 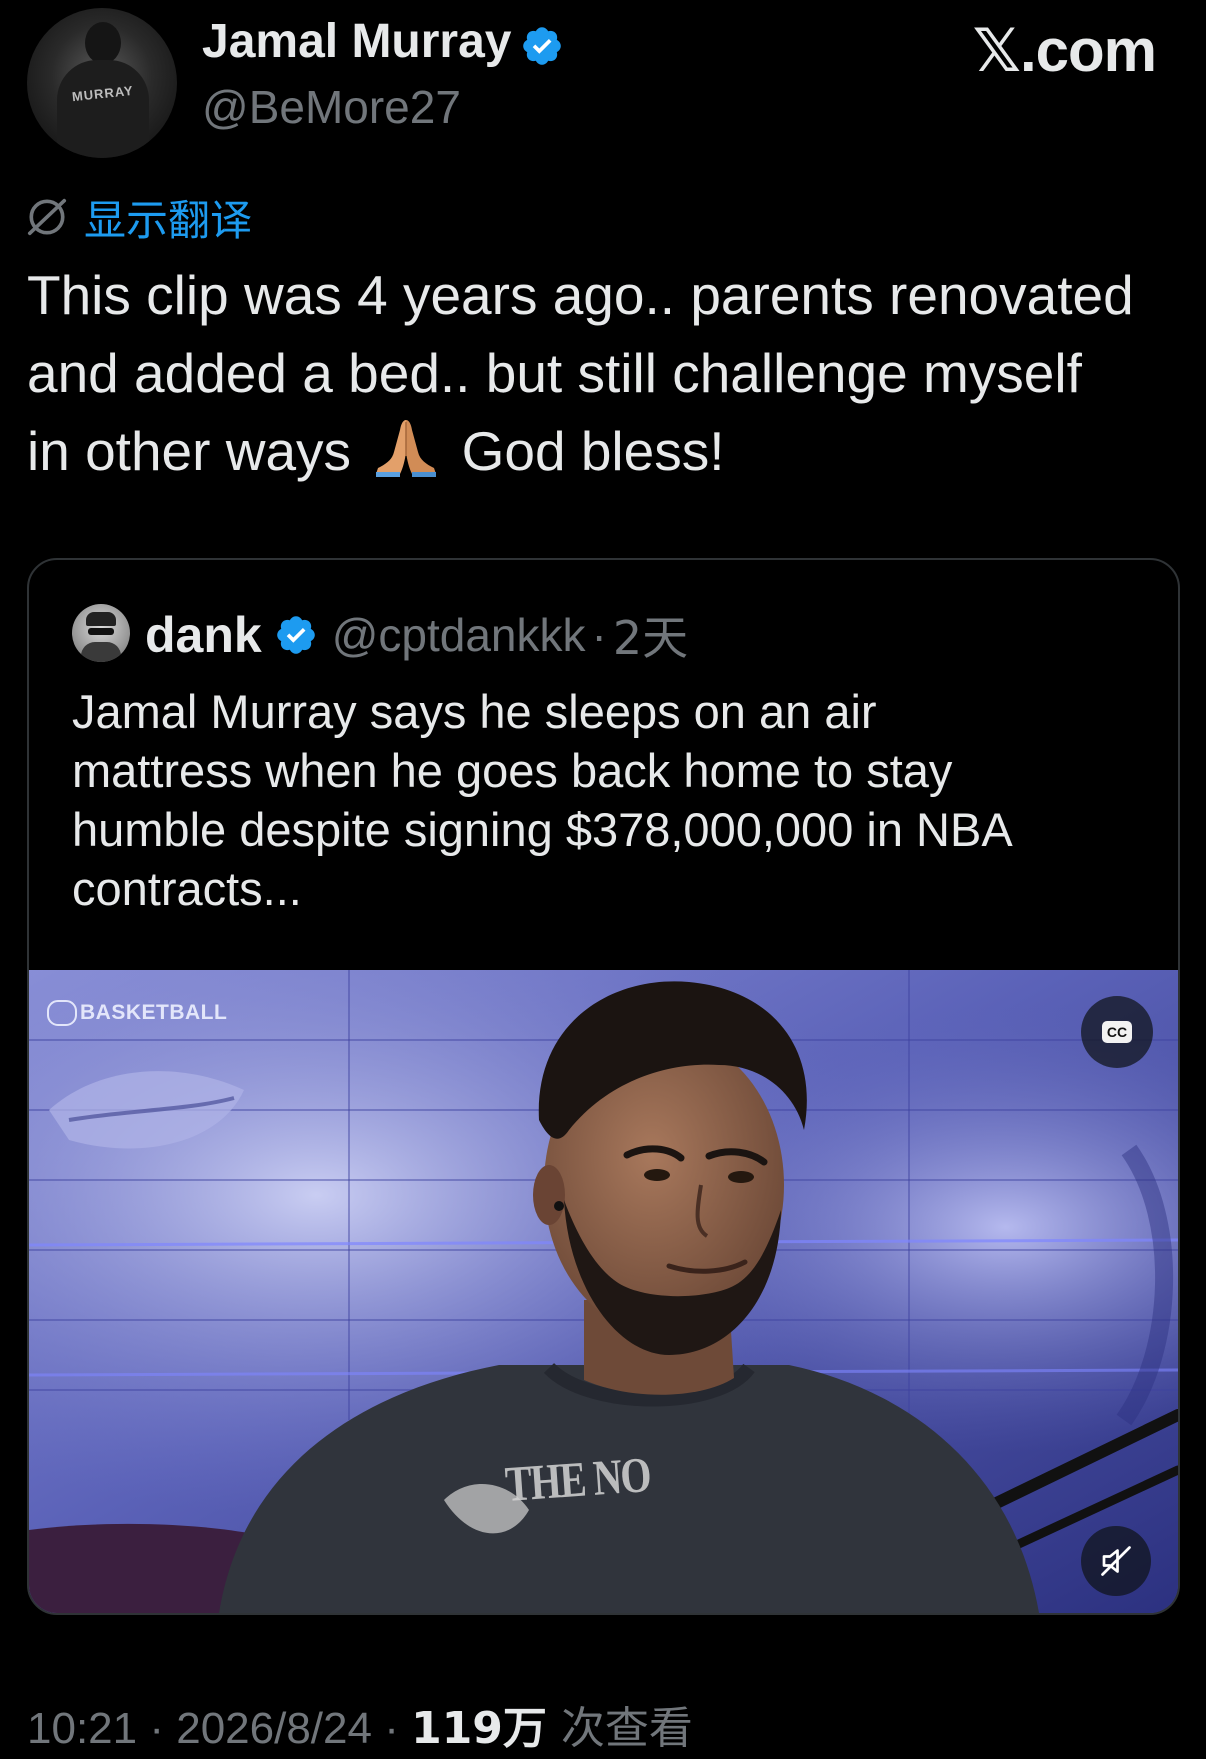 I want to click on author-avatar: MURRAY, so click(x=102, y=83).